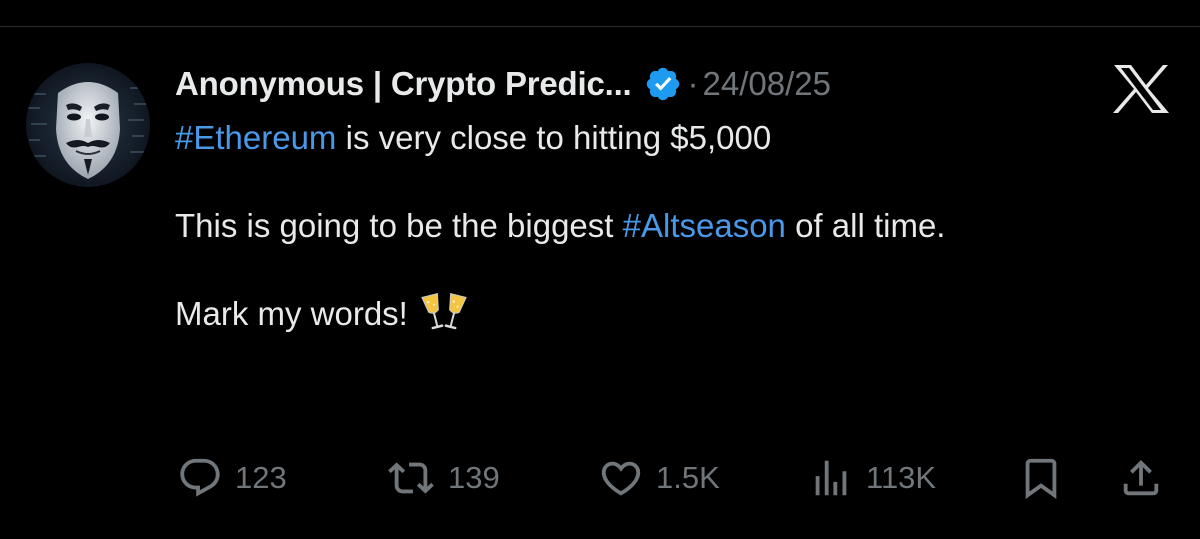 This screenshot has width=1200, height=539. I want to click on tweet-line-3: Mark my words!, so click(655, 314).